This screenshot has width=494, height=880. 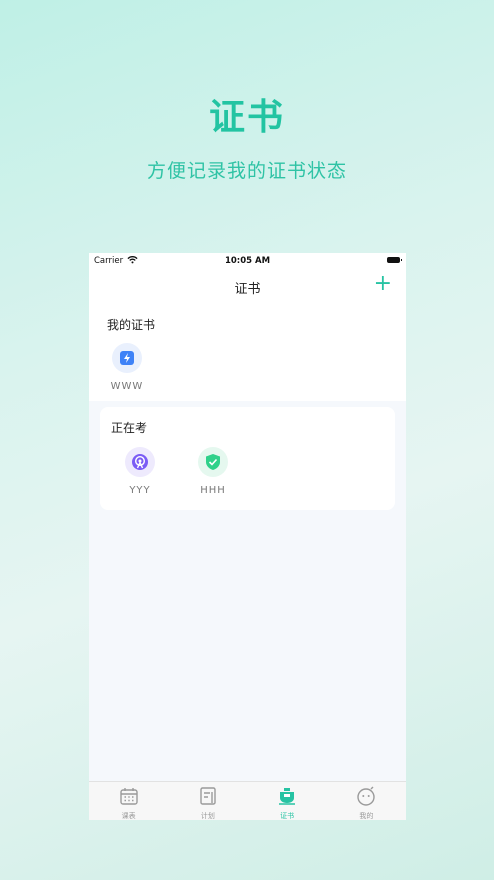 I want to click on cert-item-www: WWW, so click(x=127, y=367).